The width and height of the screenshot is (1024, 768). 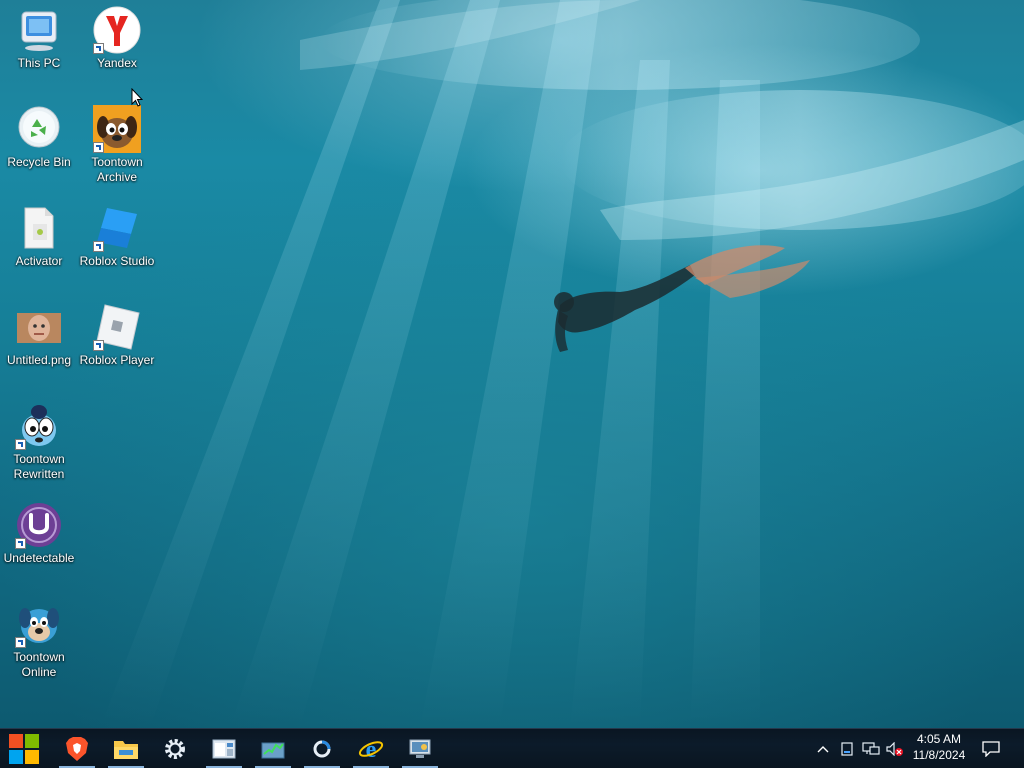 I want to click on brave-icon, so click(x=77, y=748).